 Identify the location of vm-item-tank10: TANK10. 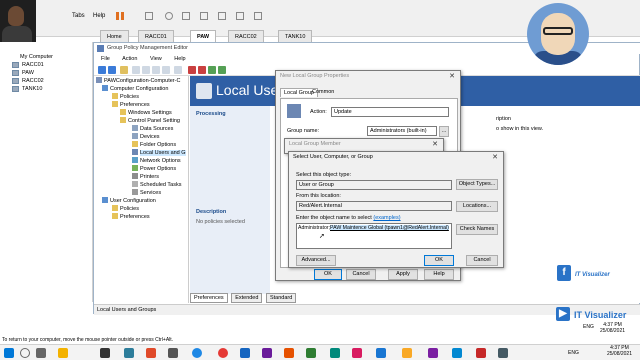
(27, 89).